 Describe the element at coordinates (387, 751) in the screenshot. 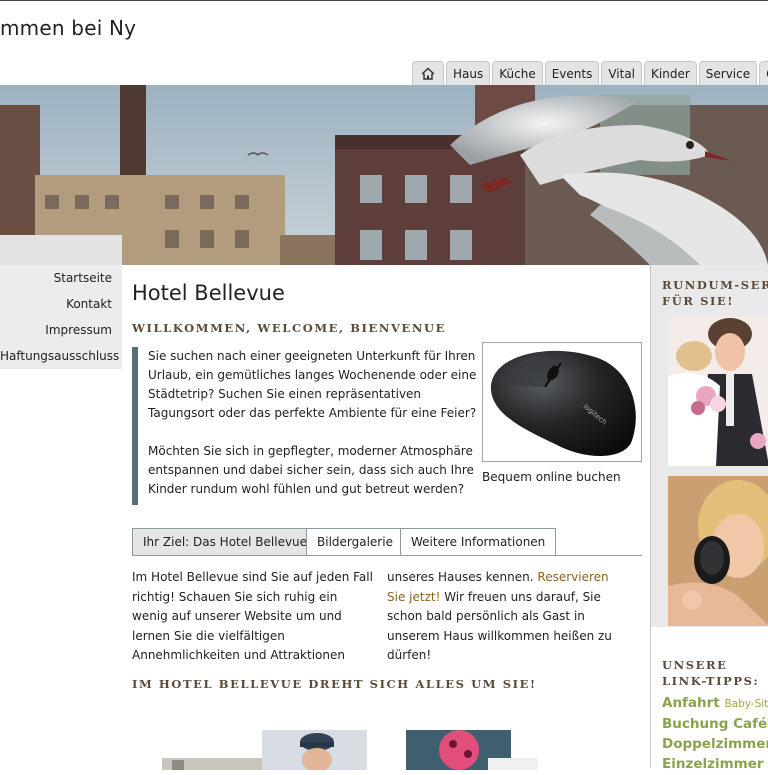

I see `thumbnail-strip` at that location.